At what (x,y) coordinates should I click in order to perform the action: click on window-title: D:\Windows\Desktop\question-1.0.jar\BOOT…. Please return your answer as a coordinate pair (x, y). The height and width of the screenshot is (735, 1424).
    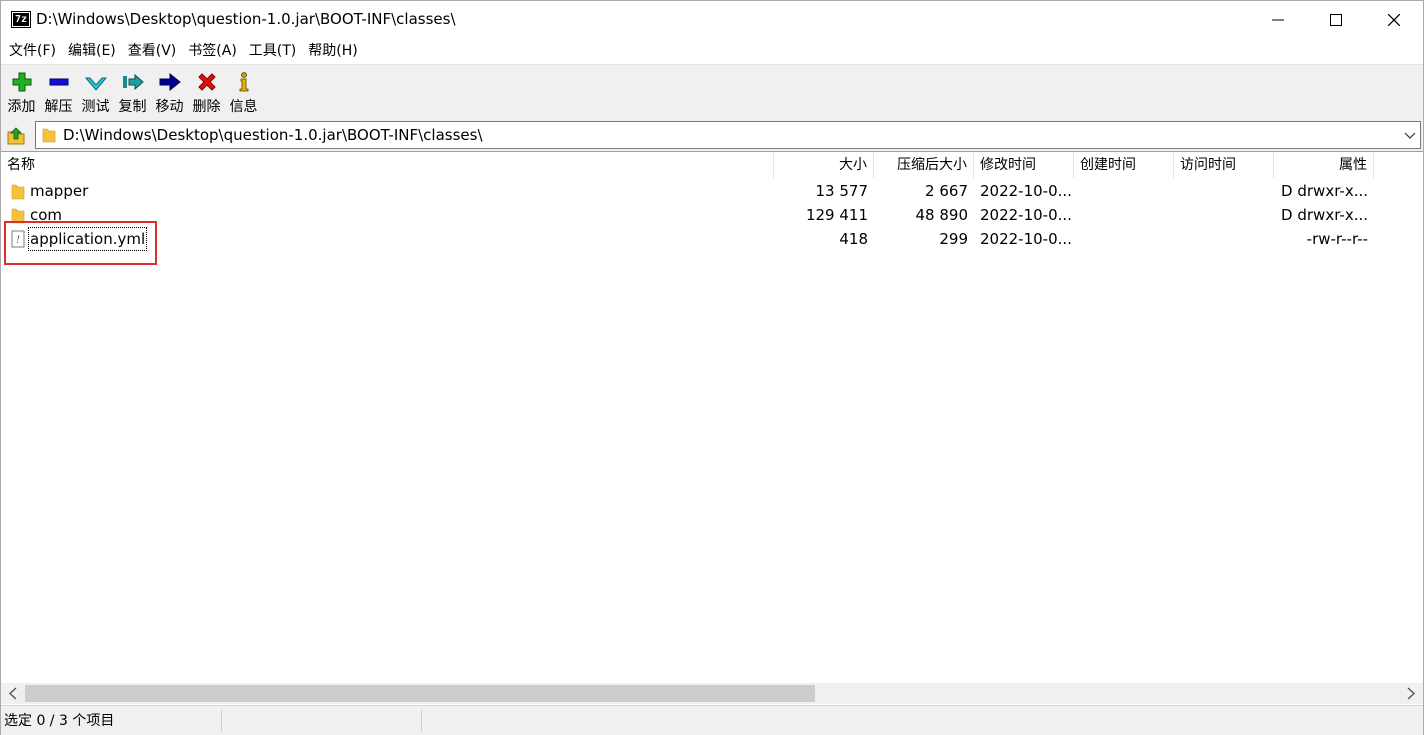
    Looking at the image, I should click on (246, 19).